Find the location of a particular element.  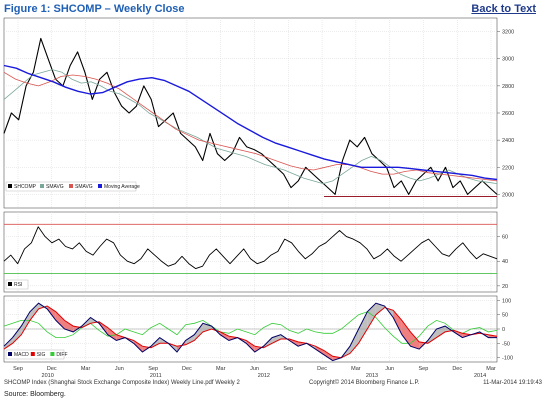

y-tick-label: 0 is located at coordinates (503, 330).